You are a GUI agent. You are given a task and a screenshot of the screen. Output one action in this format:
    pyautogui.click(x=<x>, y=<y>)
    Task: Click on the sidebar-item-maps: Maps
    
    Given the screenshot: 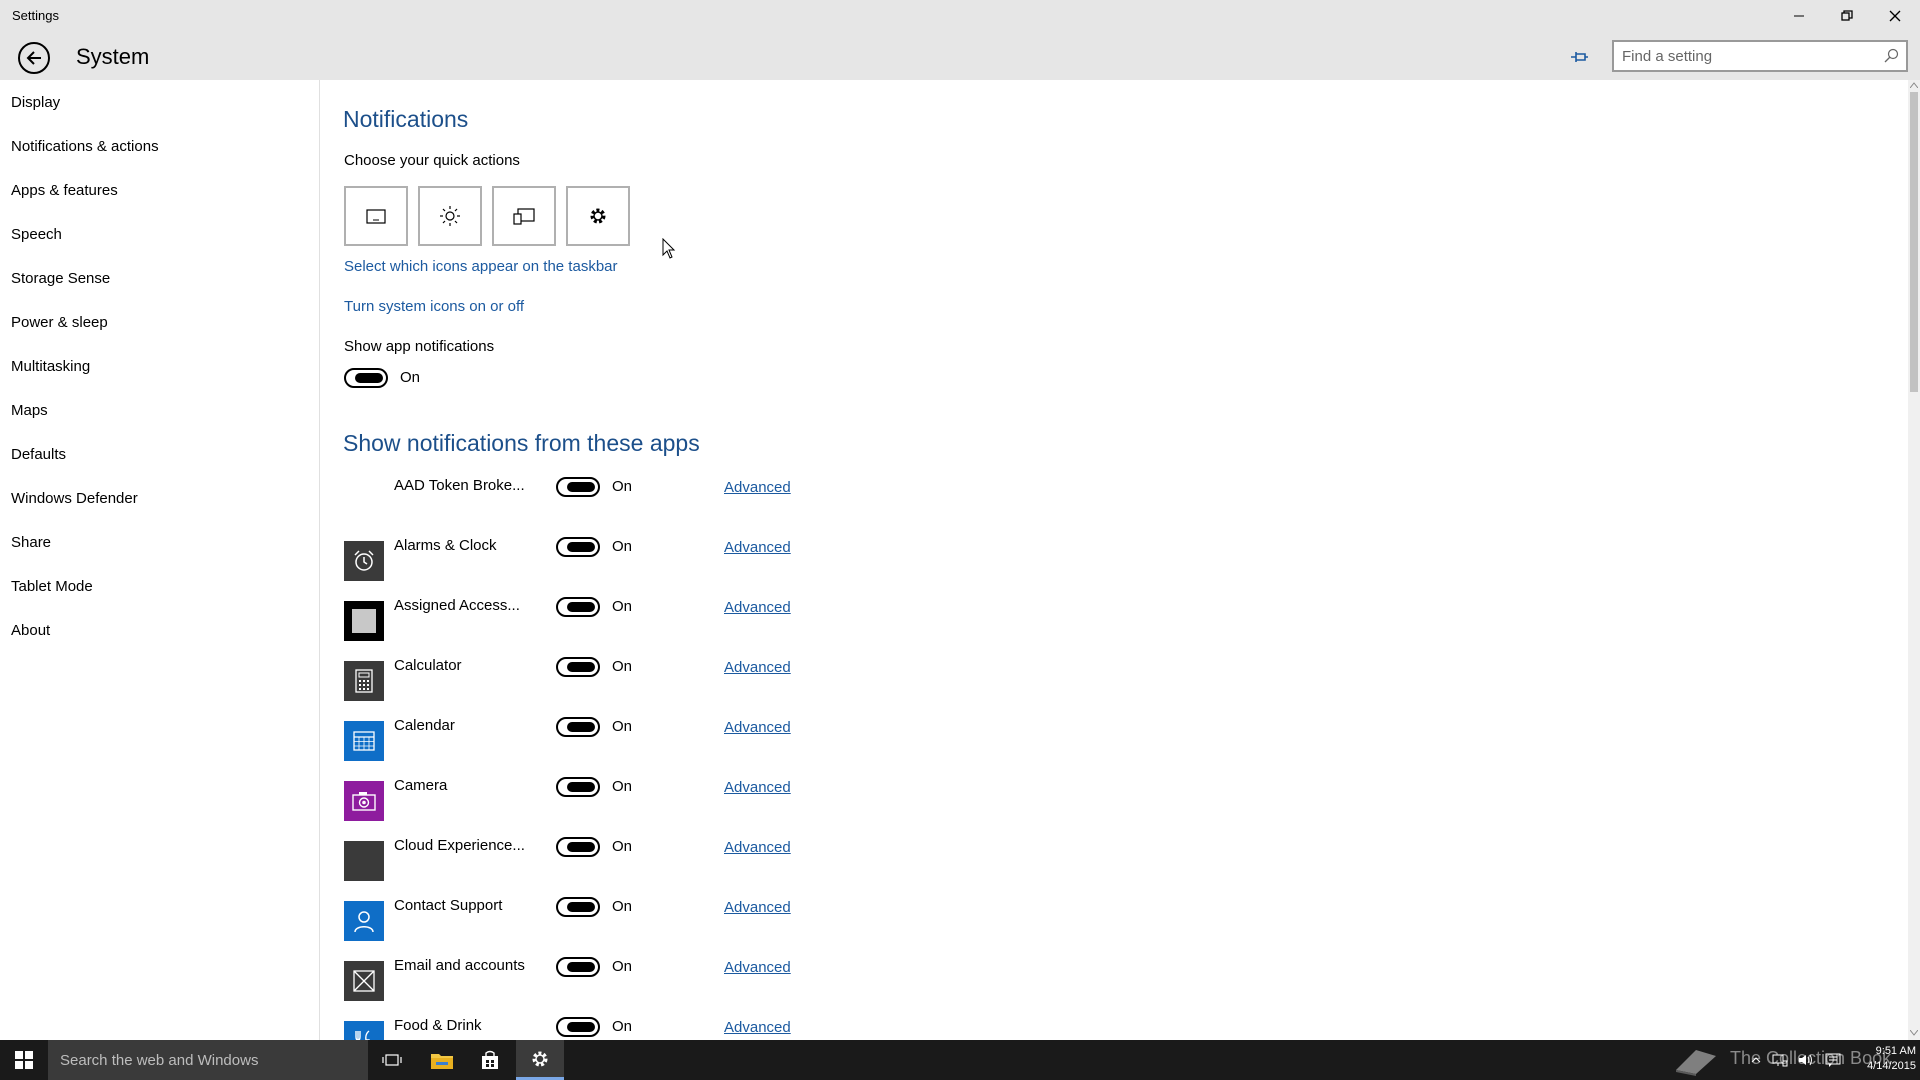 What is the action you would take?
    pyautogui.click(x=29, y=410)
    